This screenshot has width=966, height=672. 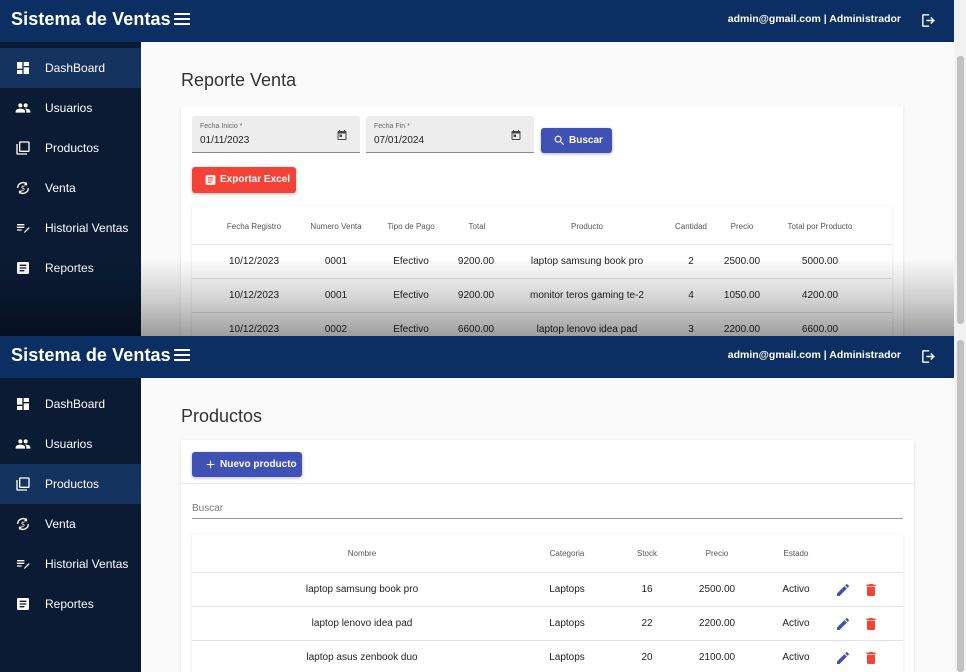 I want to click on column-header: Fecha Registro, so click(x=254, y=226).